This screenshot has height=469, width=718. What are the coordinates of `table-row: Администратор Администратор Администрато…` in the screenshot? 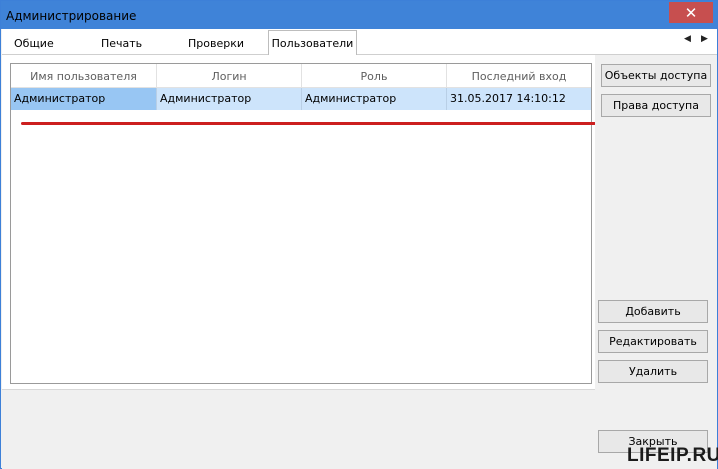 It's located at (301, 99).